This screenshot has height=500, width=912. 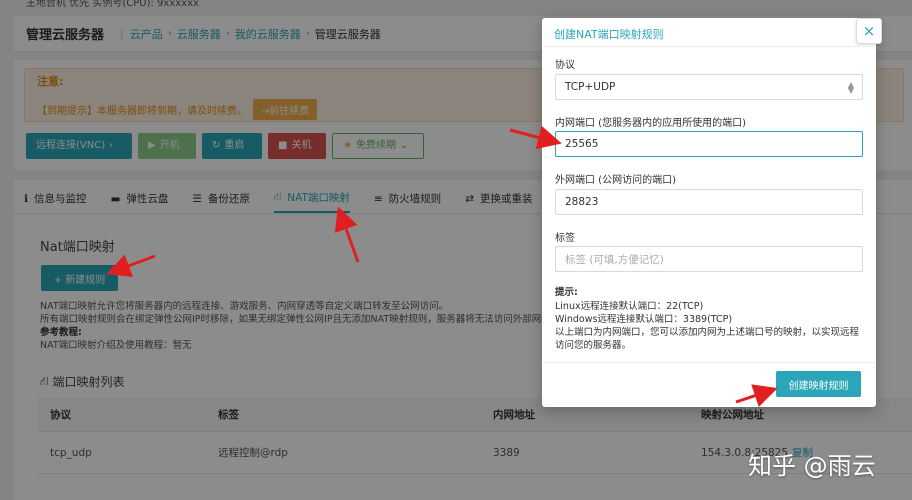 What do you see at coordinates (535, 137) in the screenshot?
I see `annotation-arrow-internal-port` at bounding box center [535, 137].